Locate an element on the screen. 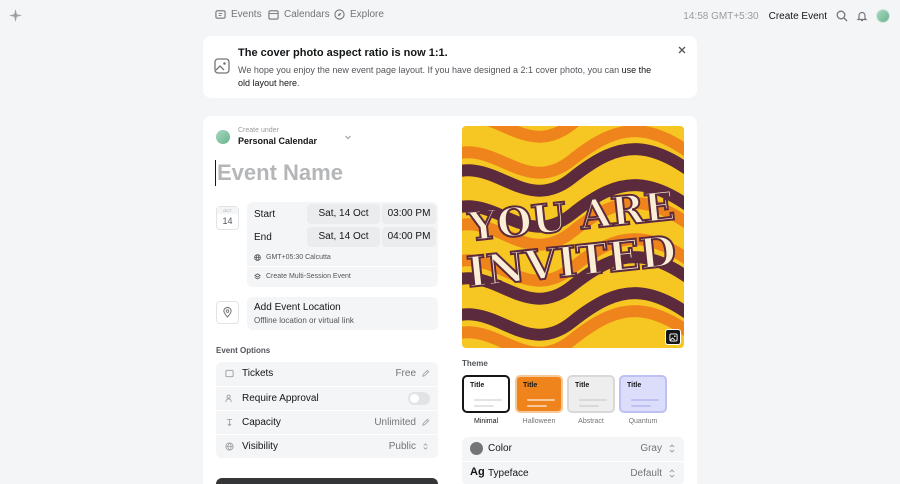 This screenshot has width=900, height=484. theme-option-minimal: Title Minimal is located at coordinates (486, 400).